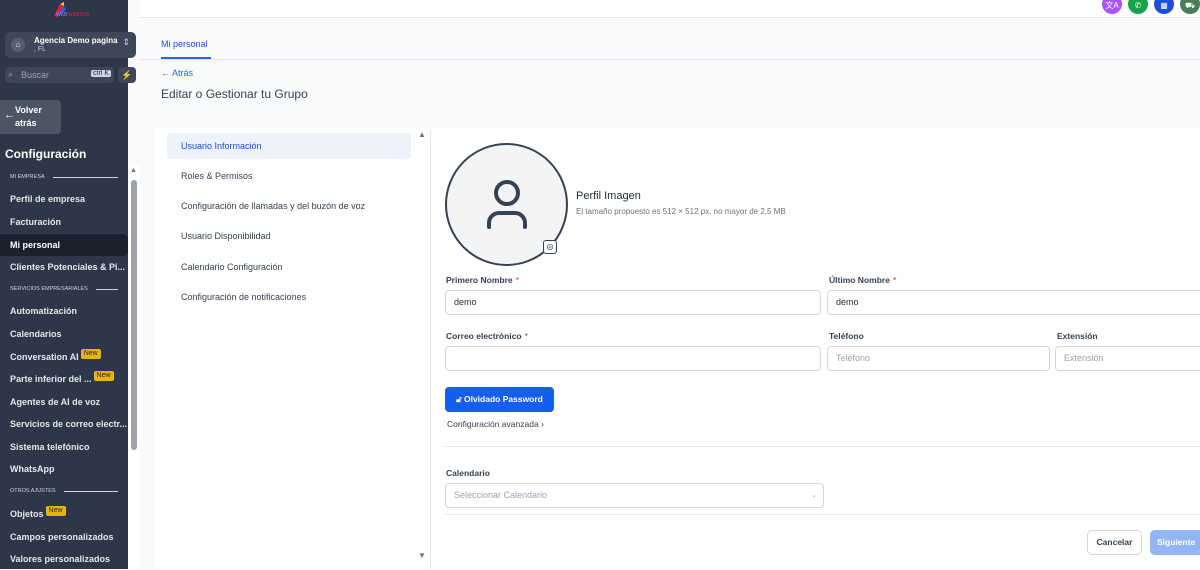 The image size is (1200, 570). Describe the element at coordinates (64, 491) in the screenshot. I see `section-label: OTROS AJUSTES` at that location.